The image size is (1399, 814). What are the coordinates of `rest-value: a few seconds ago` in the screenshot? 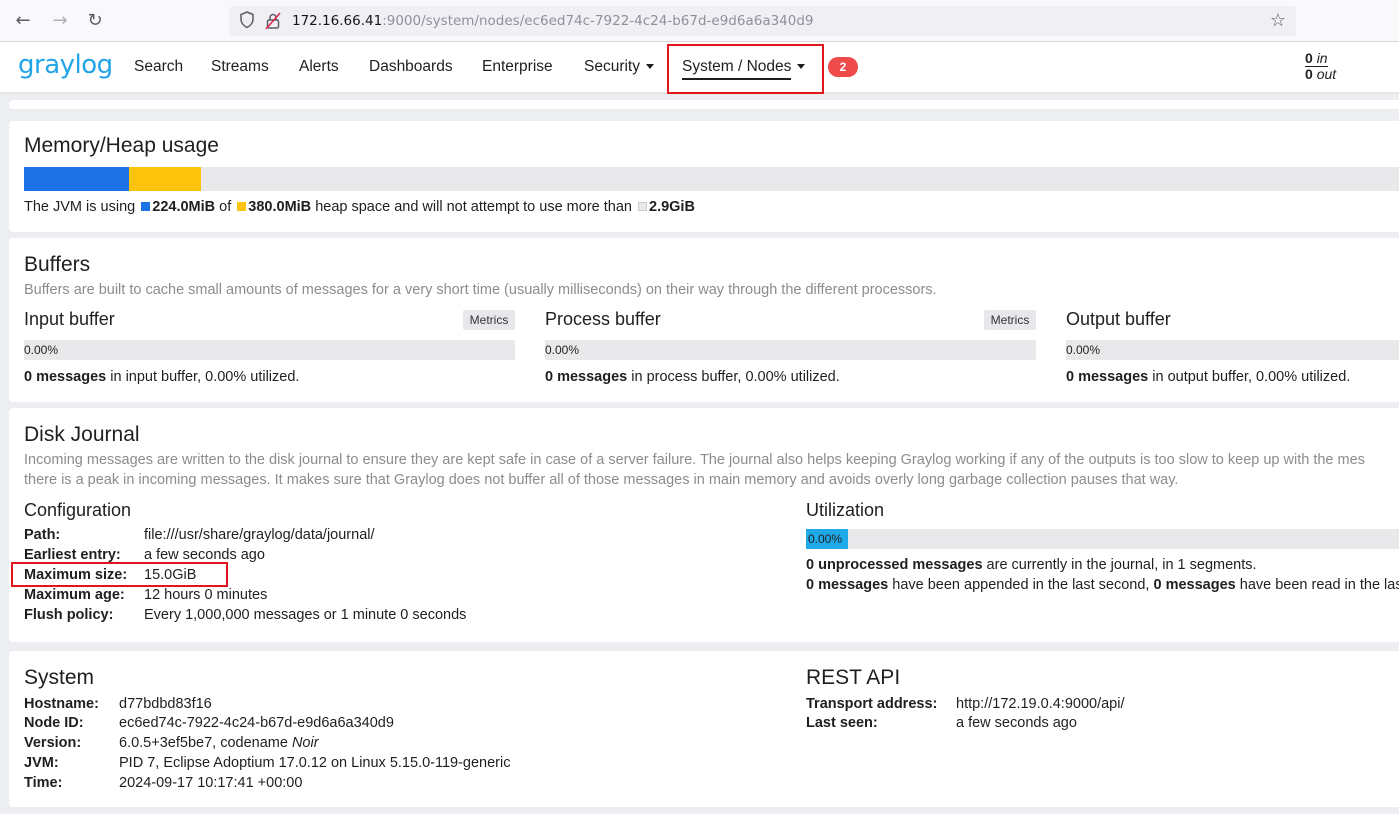 It's located at (1016, 723).